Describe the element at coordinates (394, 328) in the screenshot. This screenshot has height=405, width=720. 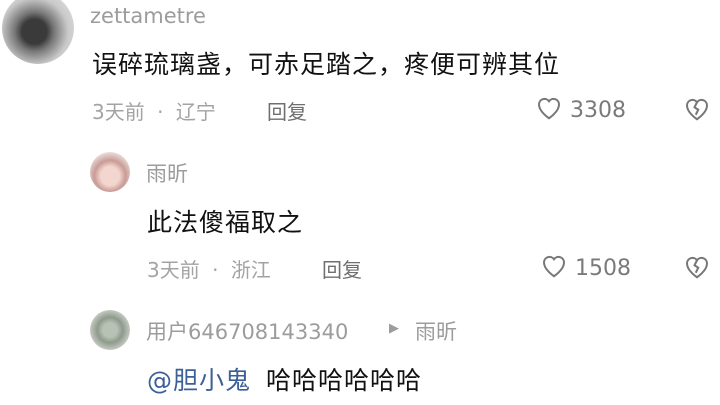
I see `triangle-right-icon: ▶` at that location.